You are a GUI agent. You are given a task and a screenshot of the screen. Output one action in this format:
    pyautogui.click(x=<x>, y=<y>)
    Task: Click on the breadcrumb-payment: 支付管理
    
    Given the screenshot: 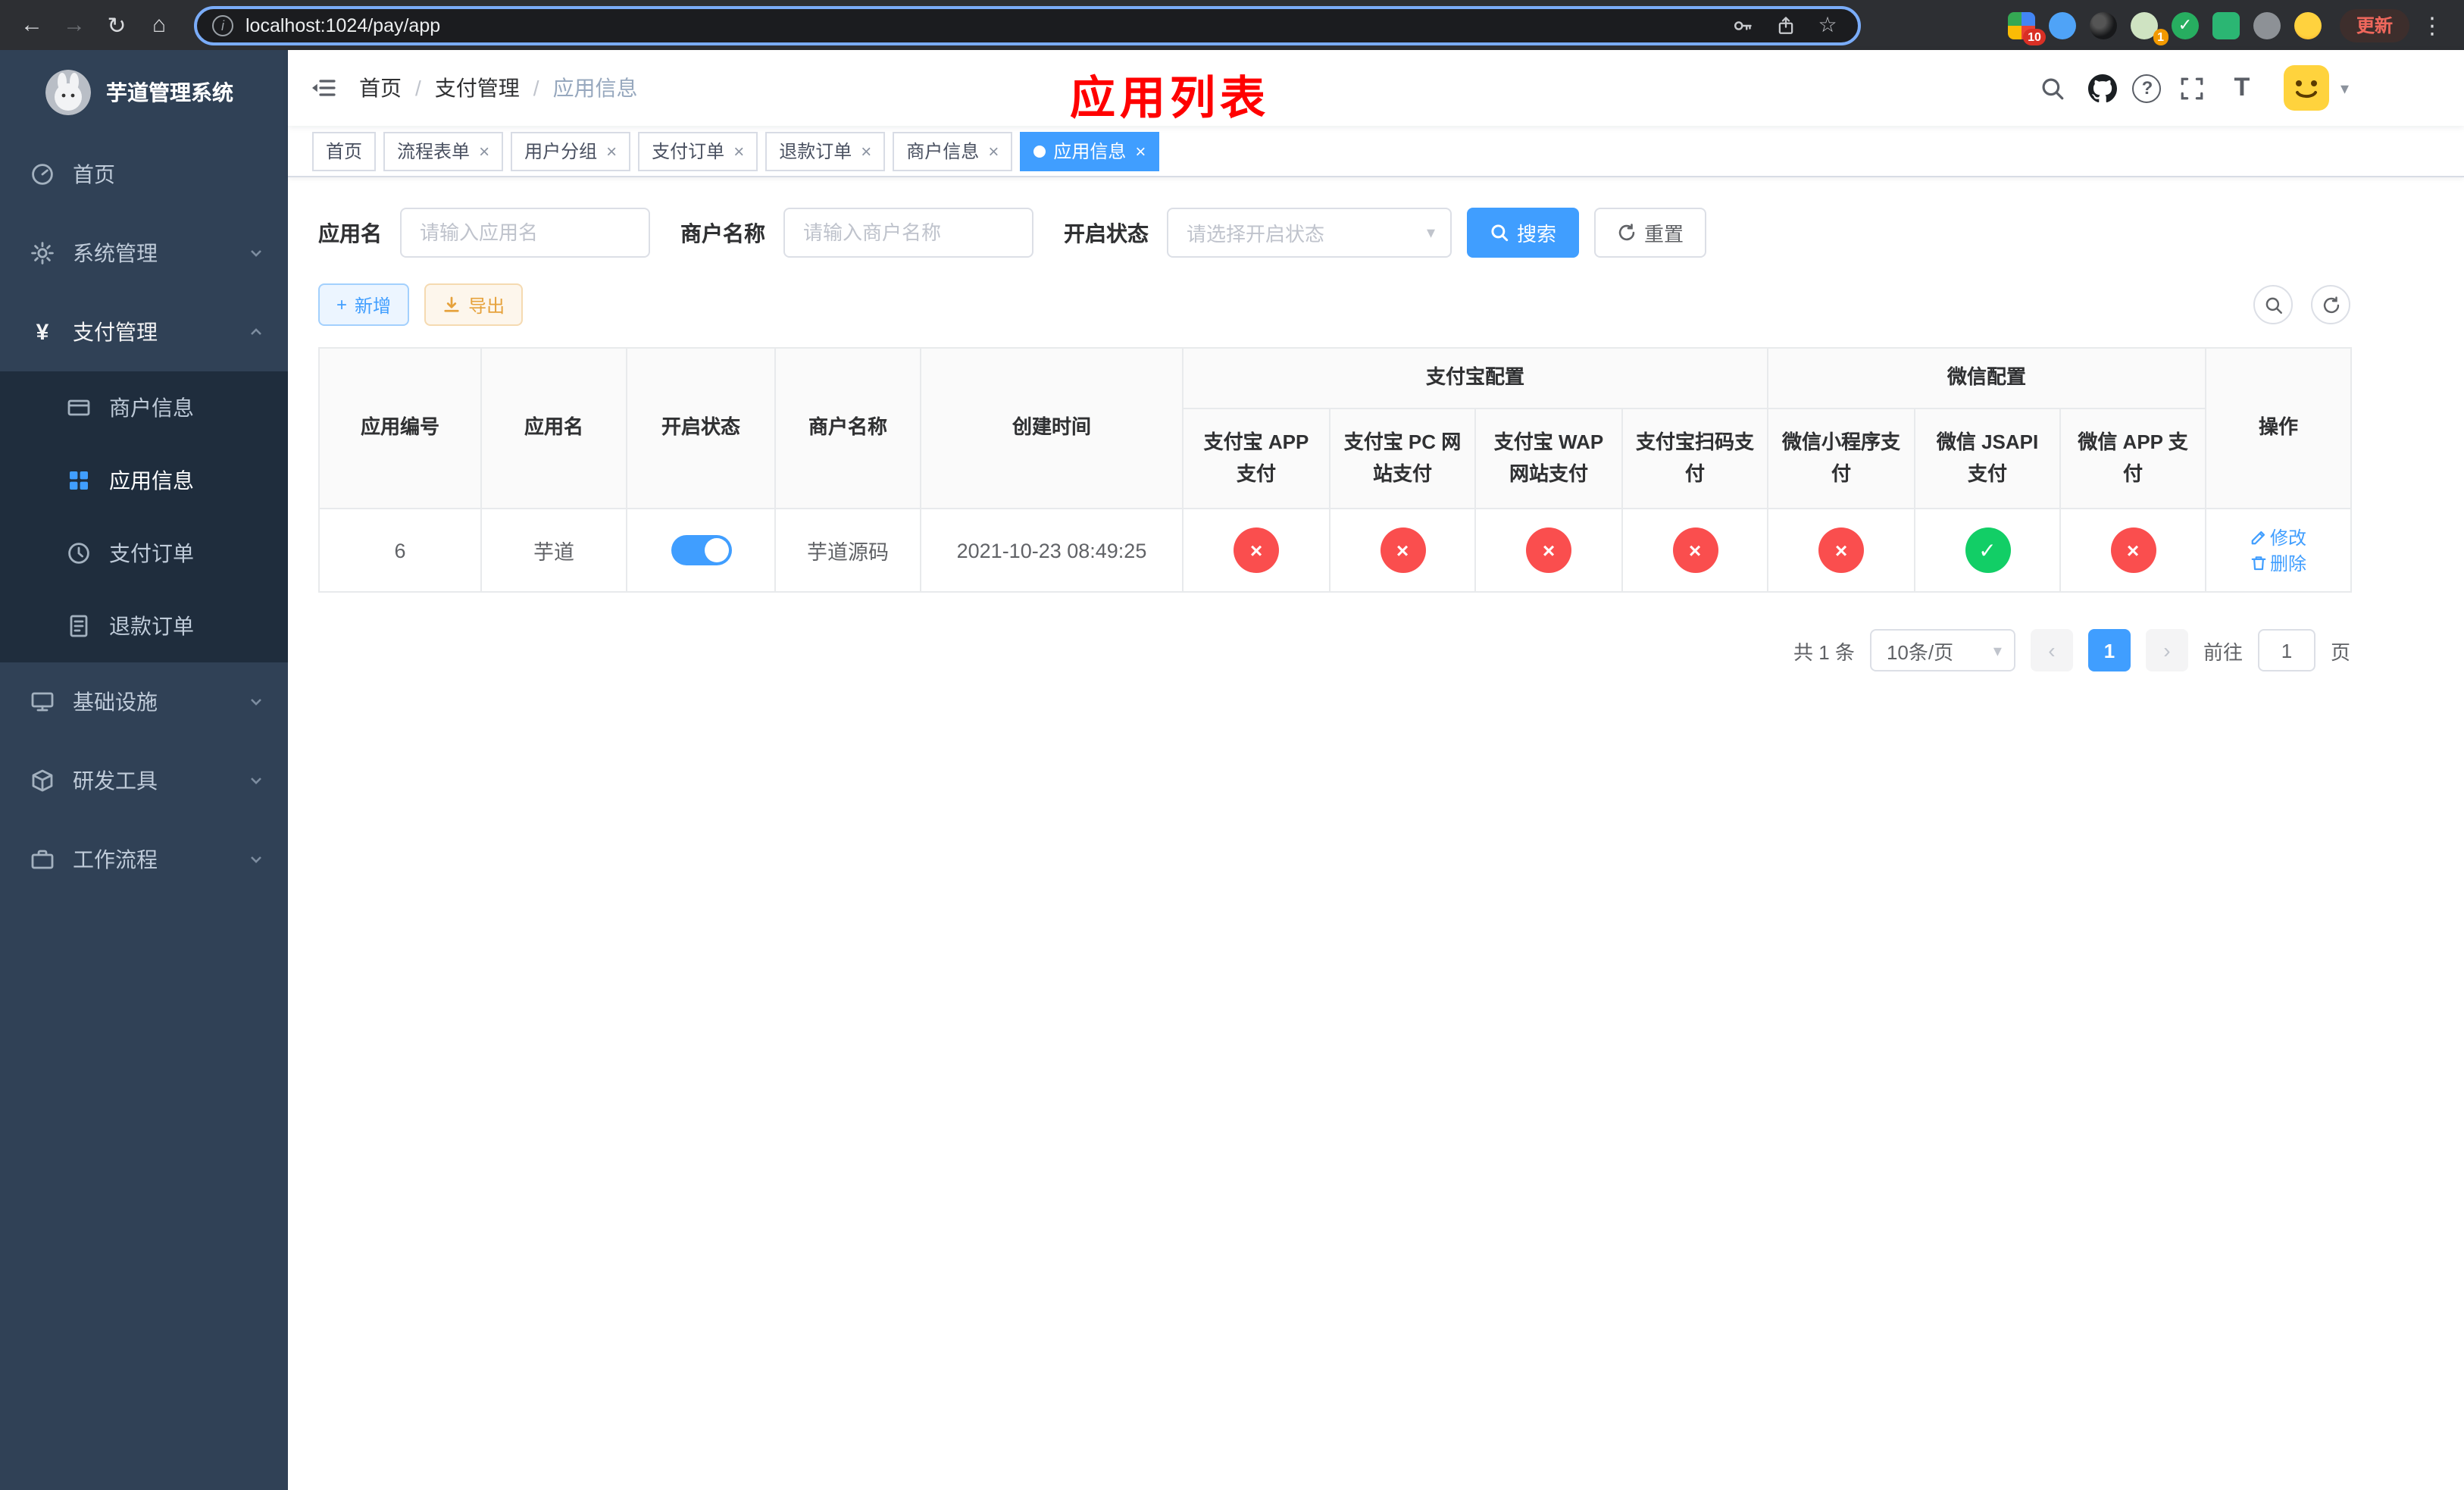 What is the action you would take?
    pyautogui.click(x=477, y=88)
    